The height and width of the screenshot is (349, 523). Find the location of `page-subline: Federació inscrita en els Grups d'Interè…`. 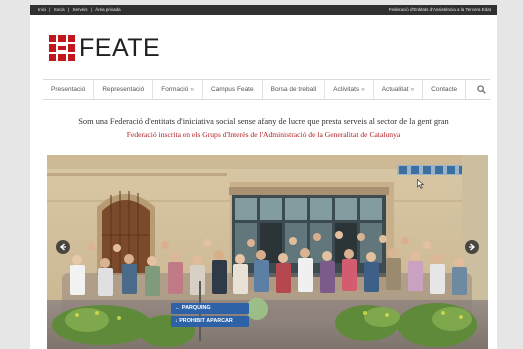

page-subline: Federació inscrita en els Grups d'Interè… is located at coordinates (263, 134).